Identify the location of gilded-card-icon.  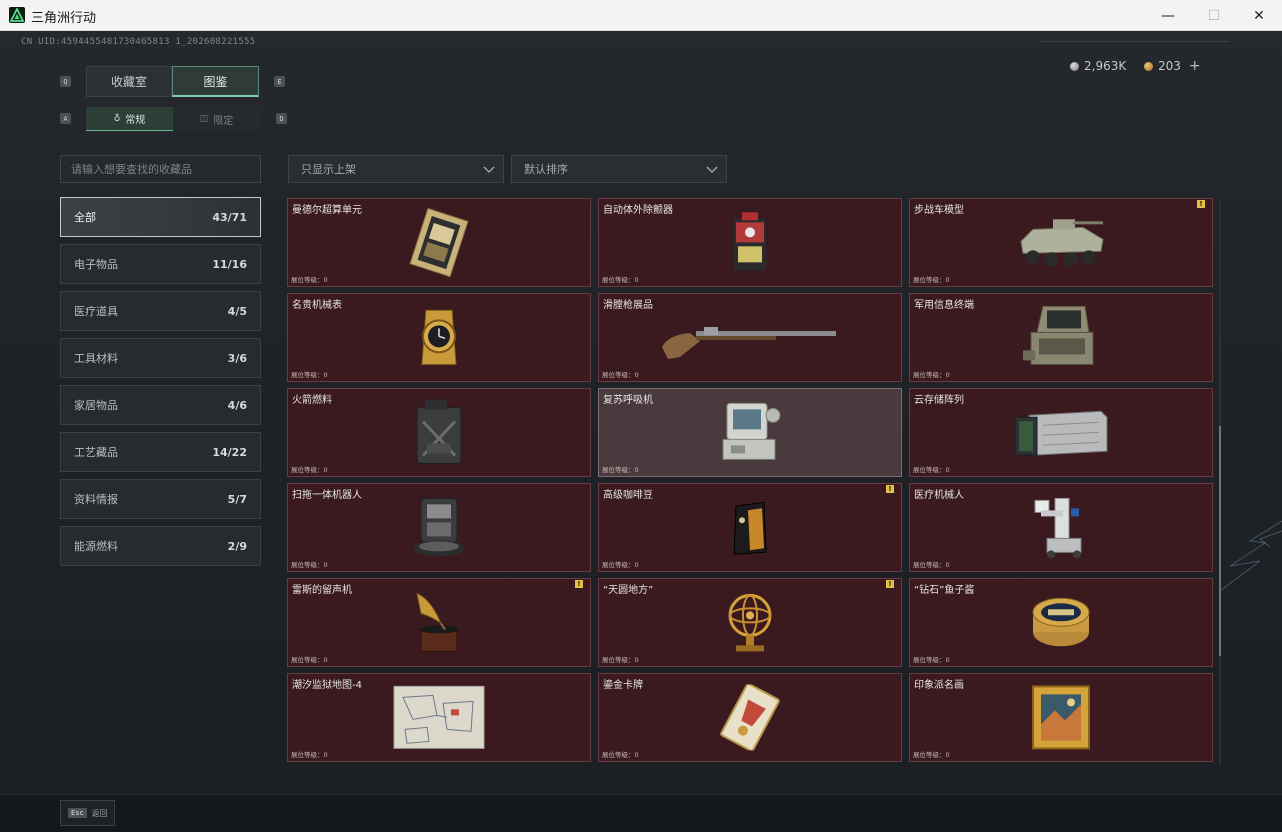
(750, 718).